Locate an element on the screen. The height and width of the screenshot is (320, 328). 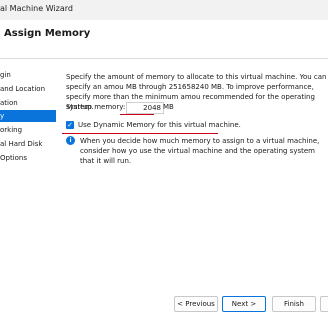
sidebar-item-name-and-location: and Location is located at coordinates (28, 89).